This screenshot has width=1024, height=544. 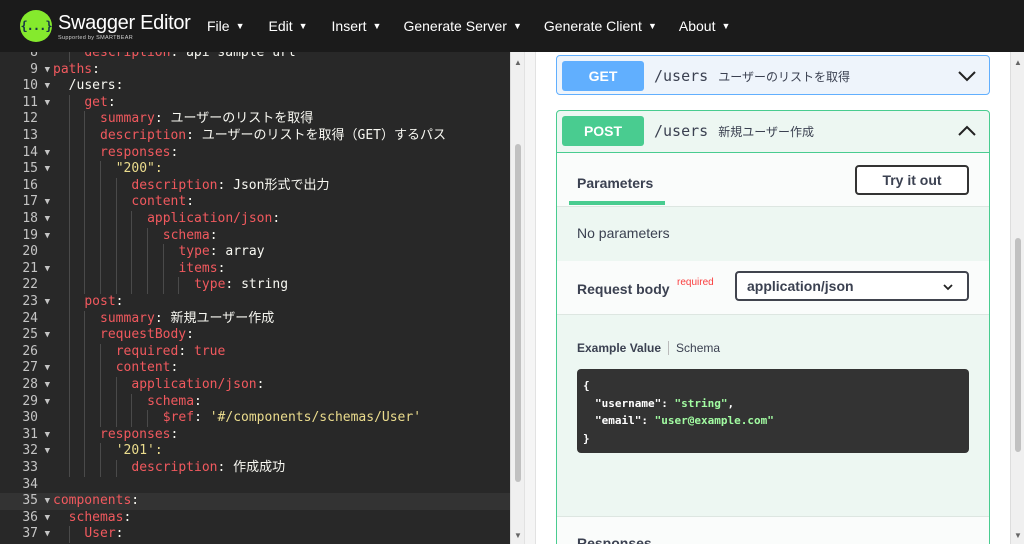 What do you see at coordinates (705, 26) in the screenshot?
I see `menu-about: About ▼` at bounding box center [705, 26].